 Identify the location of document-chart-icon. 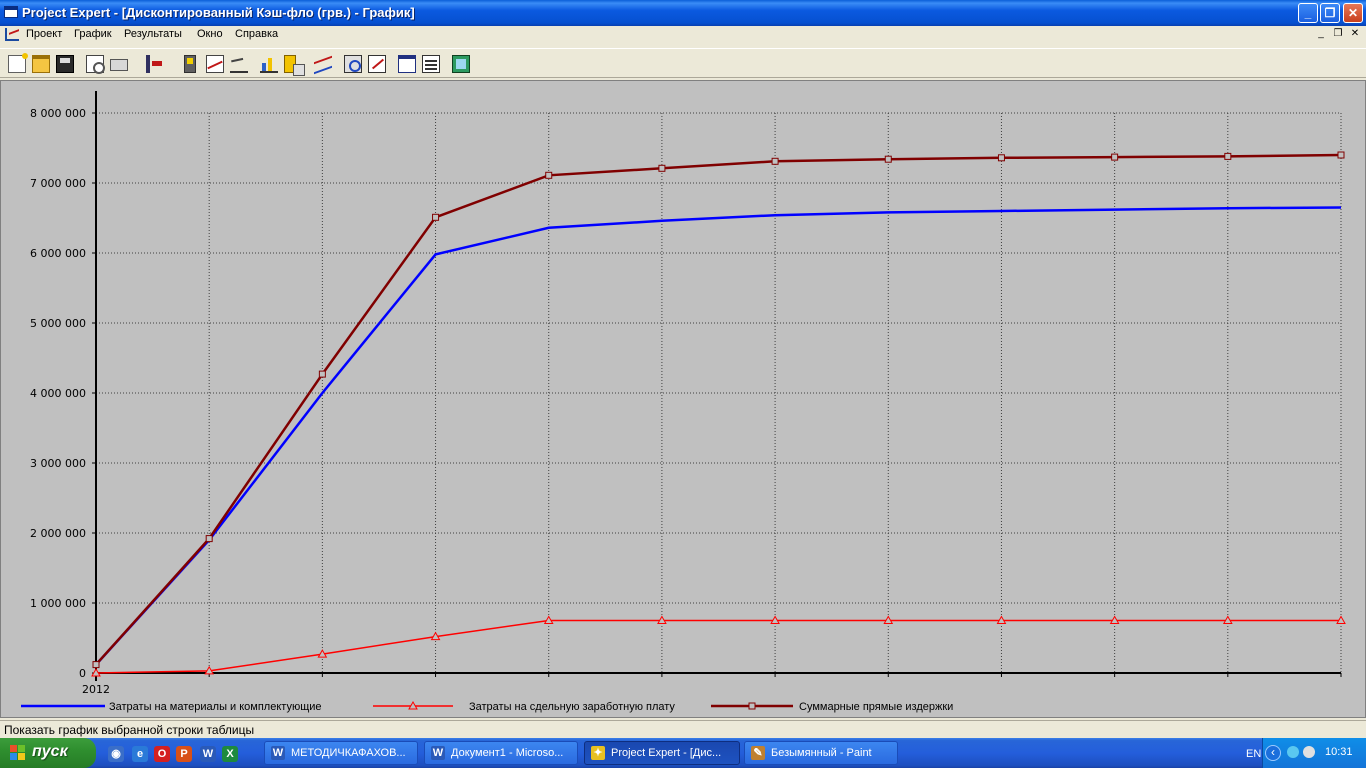
(12, 34).